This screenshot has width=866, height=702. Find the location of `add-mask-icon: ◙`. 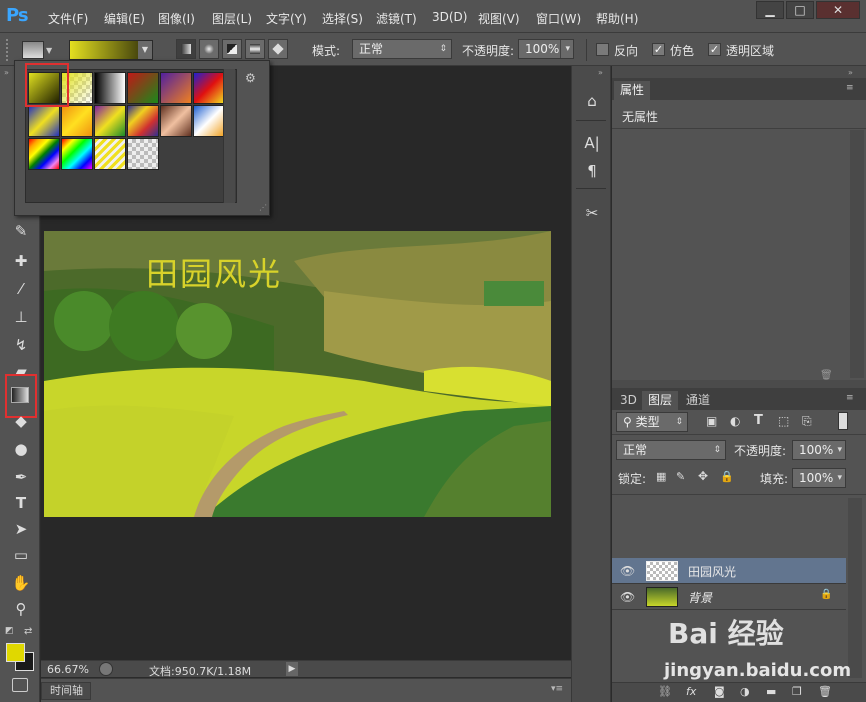

add-mask-icon: ◙ is located at coordinates (719, 691).